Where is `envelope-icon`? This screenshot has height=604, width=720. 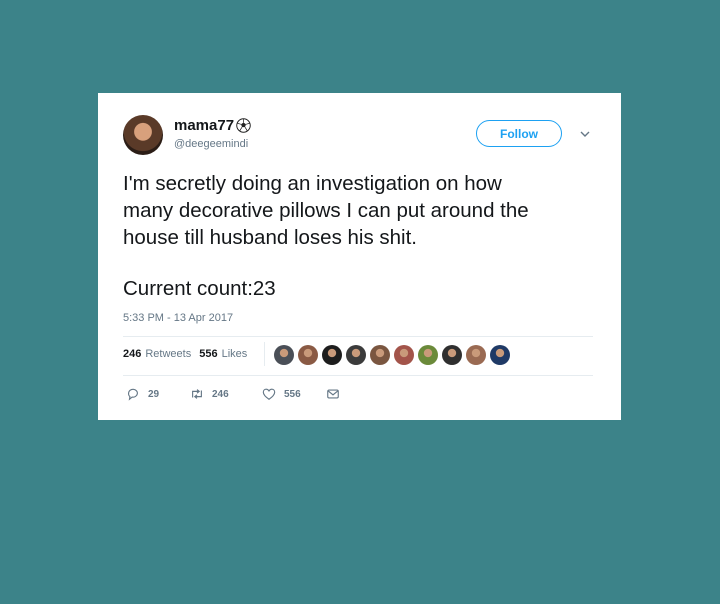
envelope-icon is located at coordinates (333, 394).